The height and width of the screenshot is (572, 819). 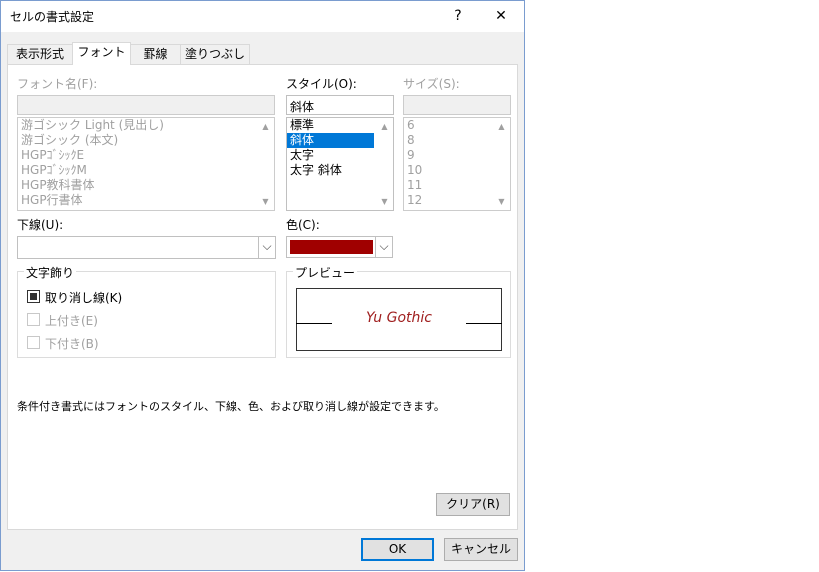 I want to click on preview-text: Yu Gothic, so click(x=399, y=318).